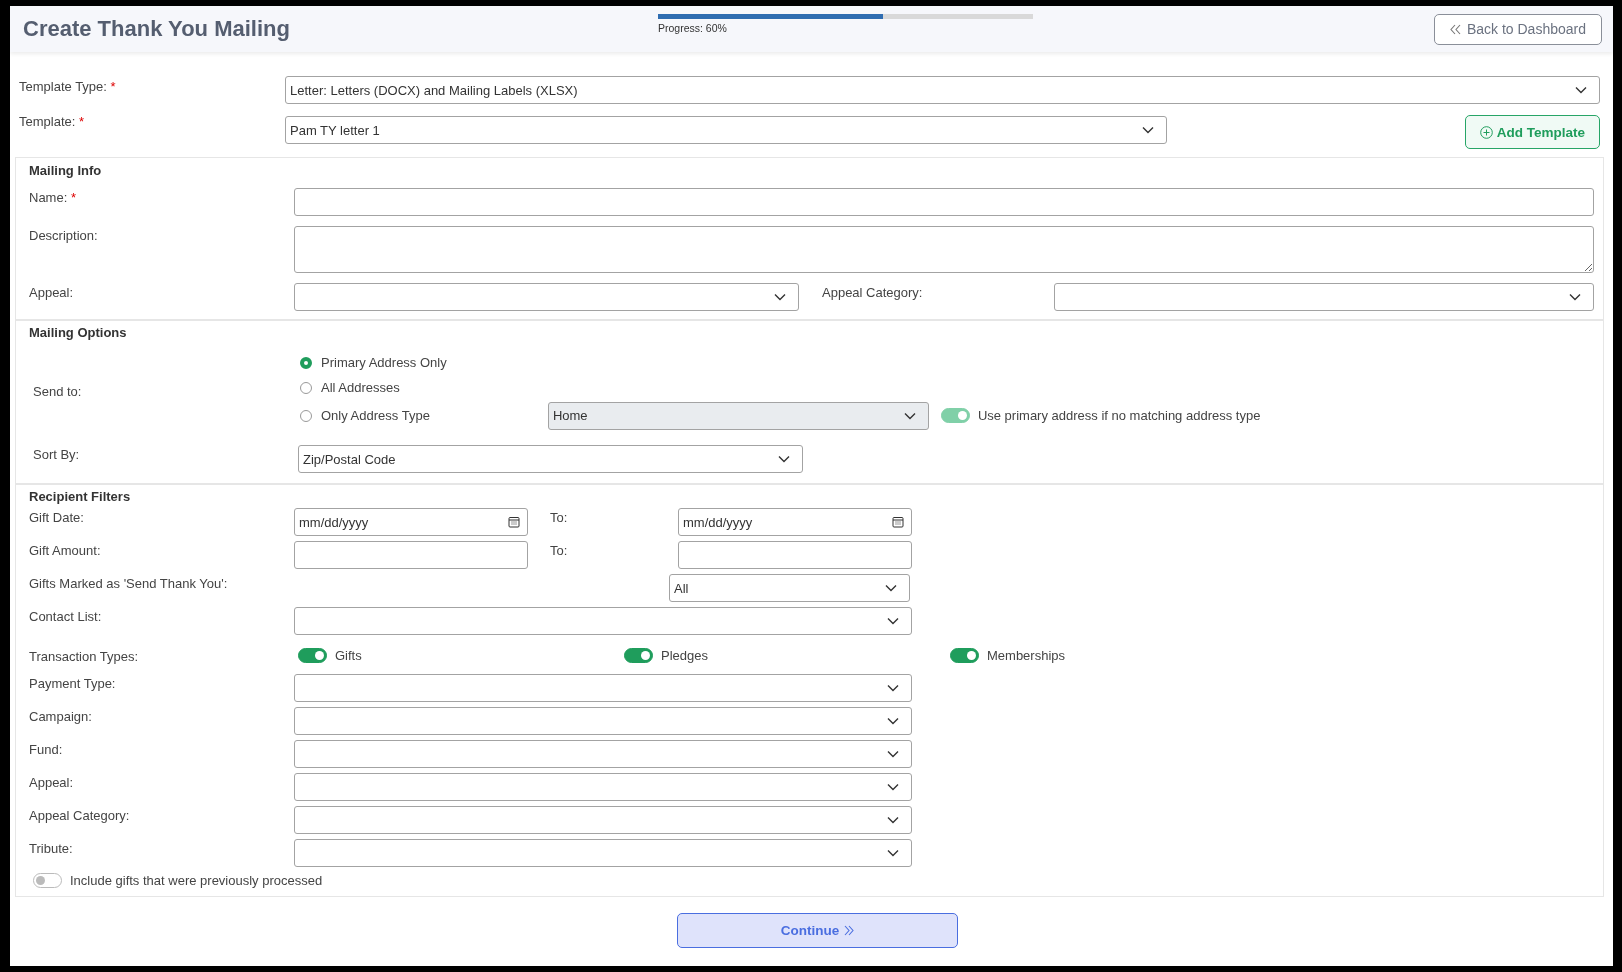  Describe the element at coordinates (375, 415) in the screenshot. I see `radio-label: Only Address Type` at that location.